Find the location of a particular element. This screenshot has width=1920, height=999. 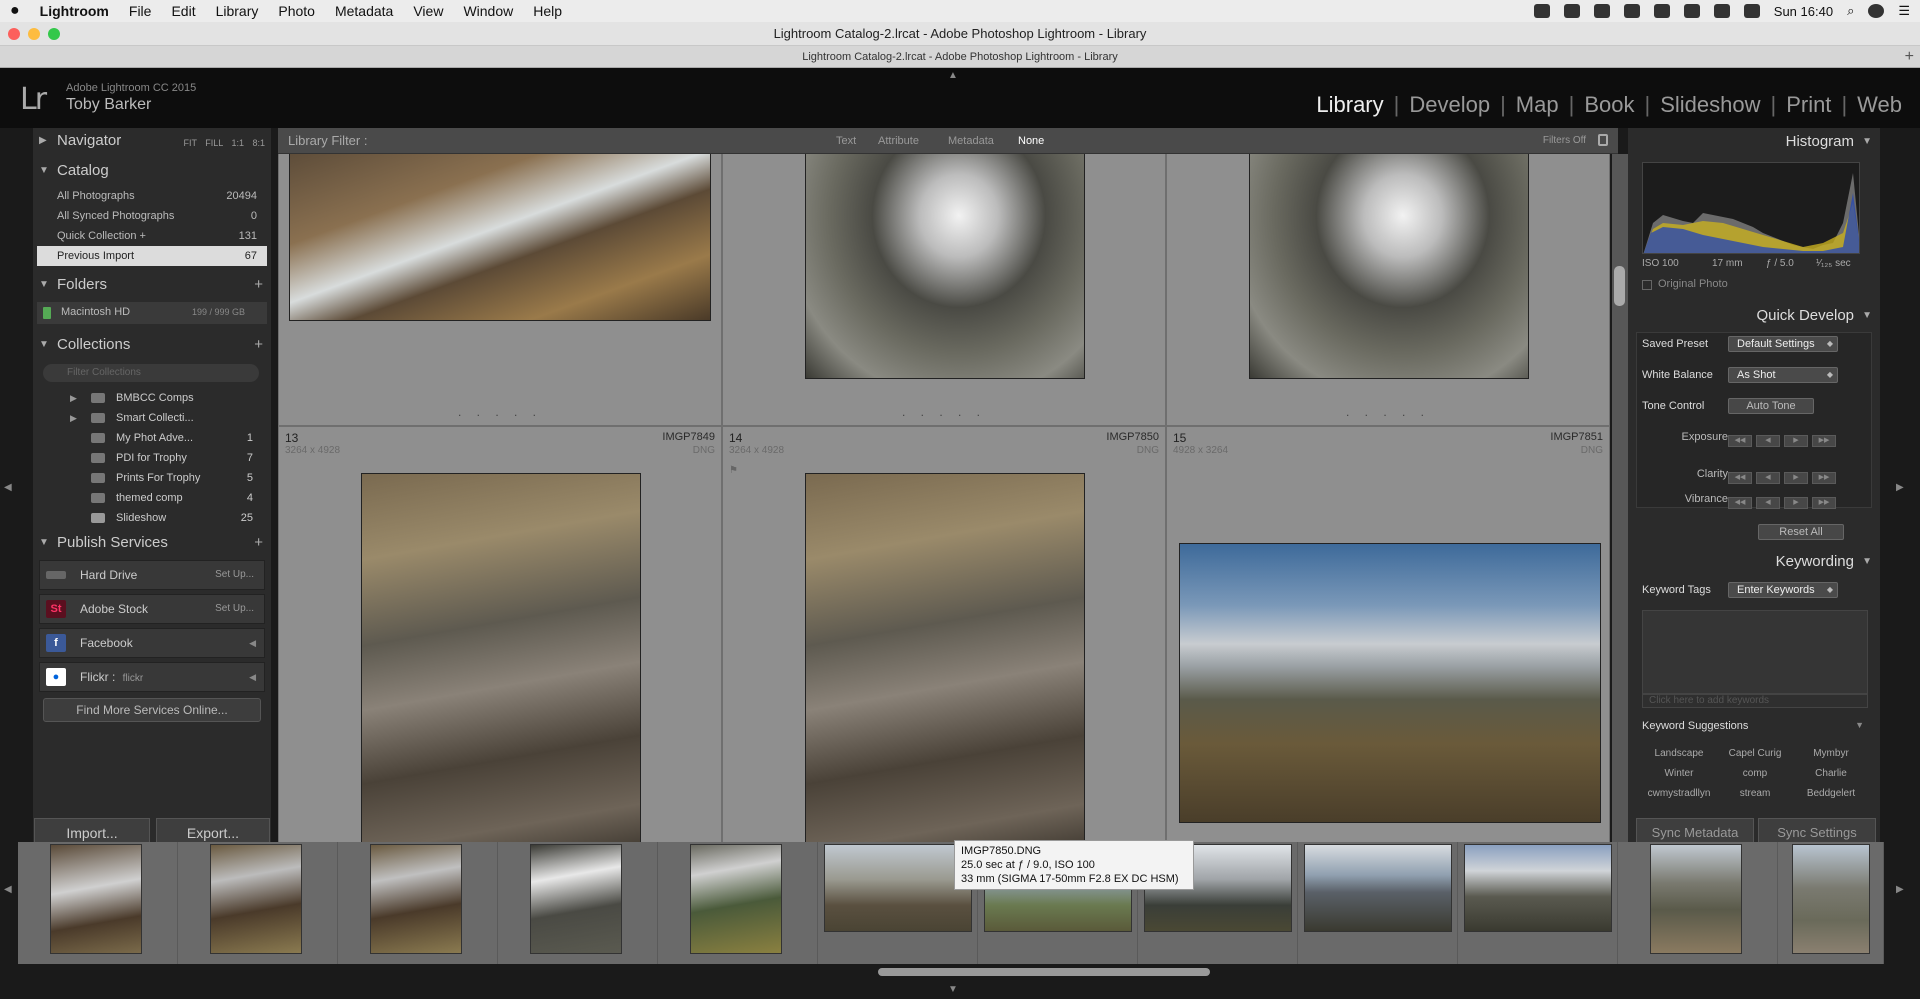

keywording-header: Keywording ▼ is located at coordinates (1754, 562).